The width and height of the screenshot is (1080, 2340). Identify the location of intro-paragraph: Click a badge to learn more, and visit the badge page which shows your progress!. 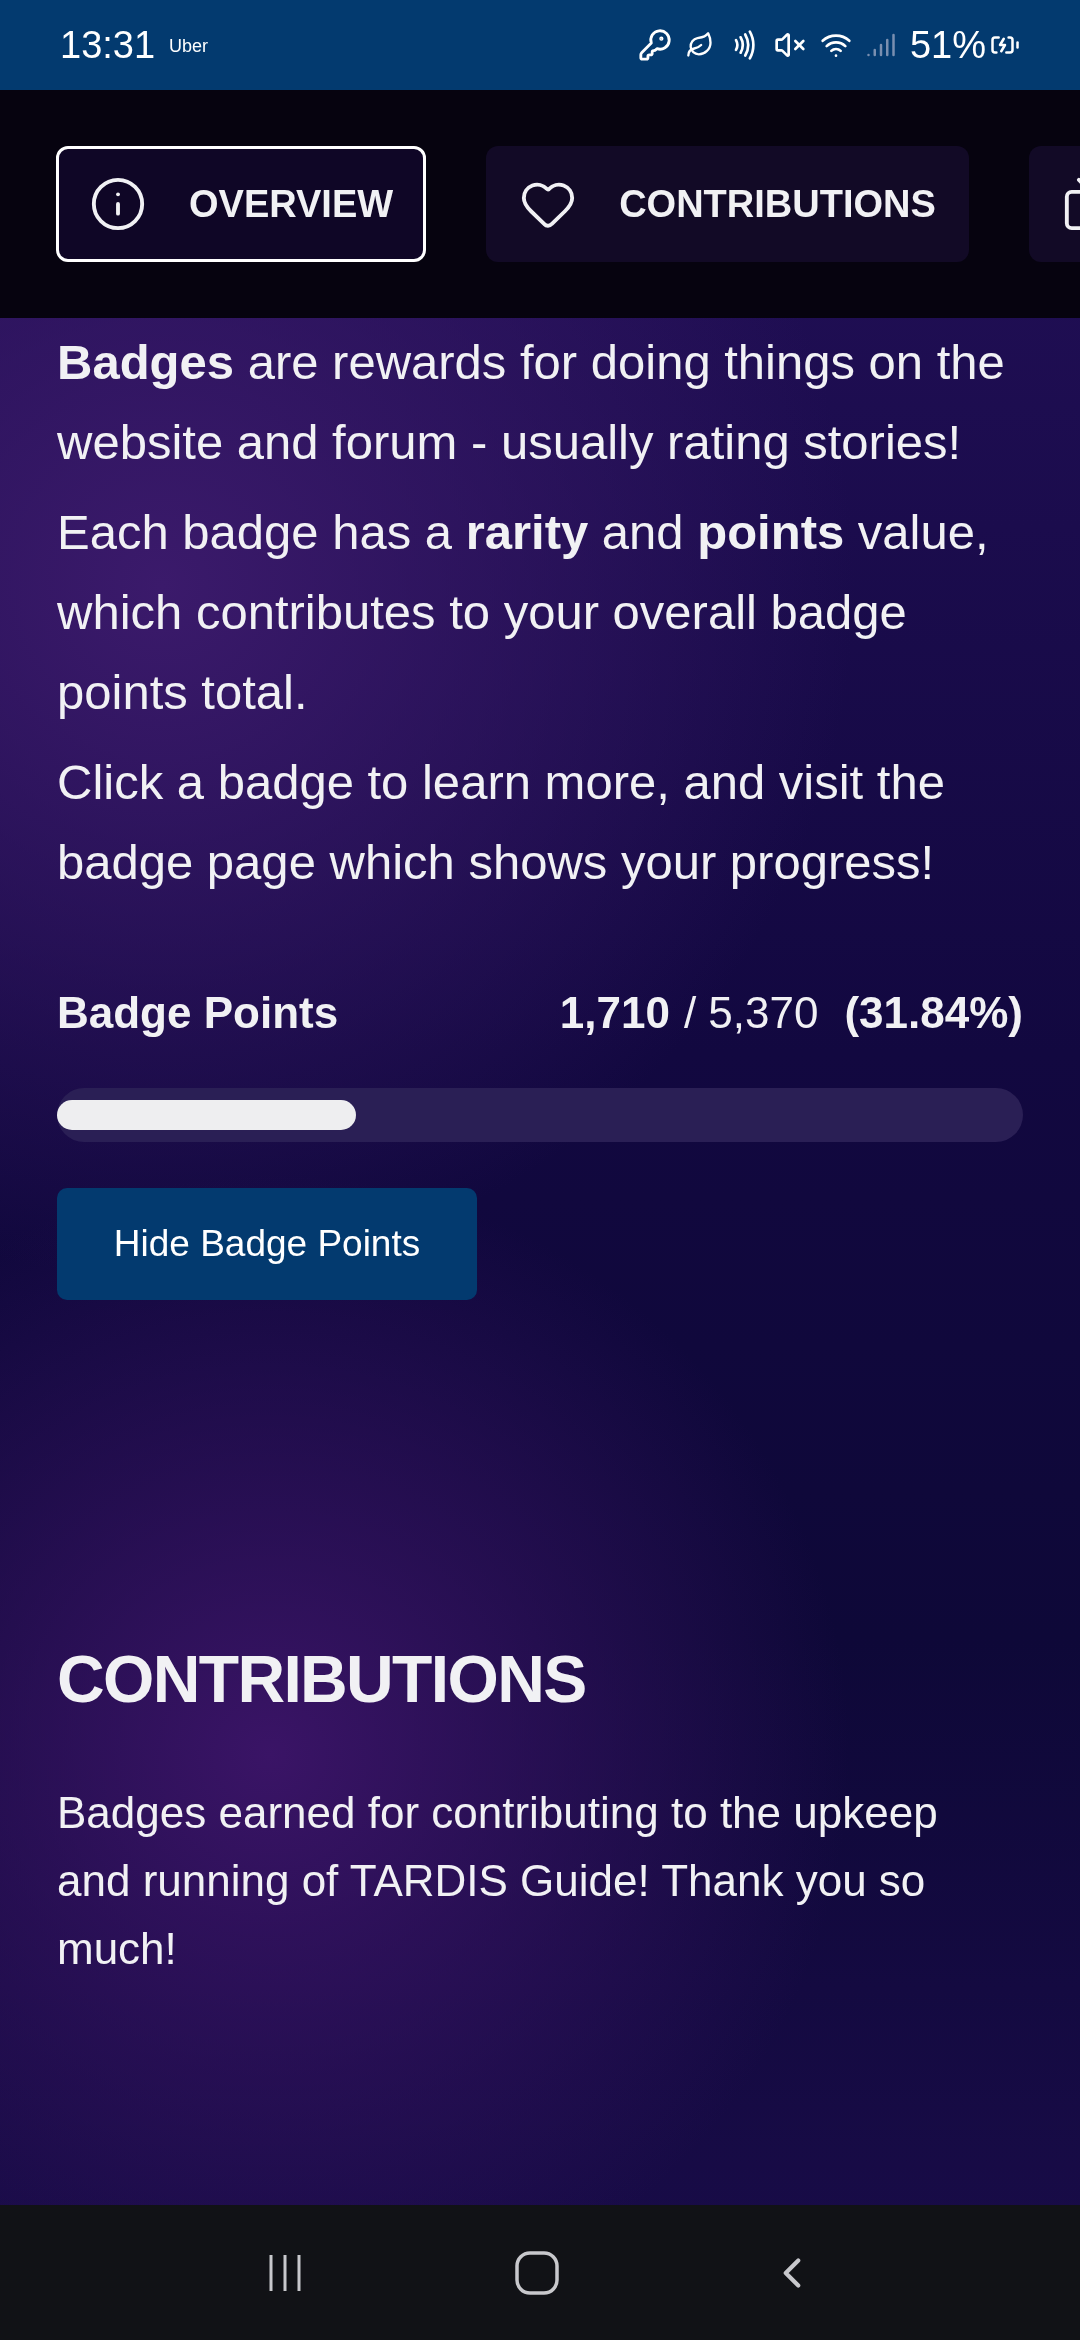
(501, 822).